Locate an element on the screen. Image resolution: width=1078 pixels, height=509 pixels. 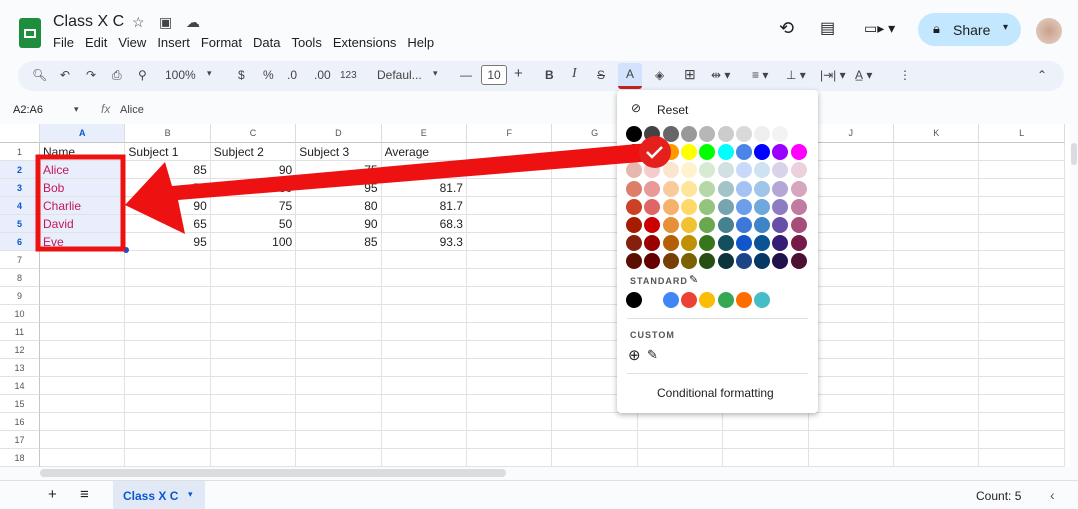
decrease-font-size-button: — is located at coordinates (466, 75).